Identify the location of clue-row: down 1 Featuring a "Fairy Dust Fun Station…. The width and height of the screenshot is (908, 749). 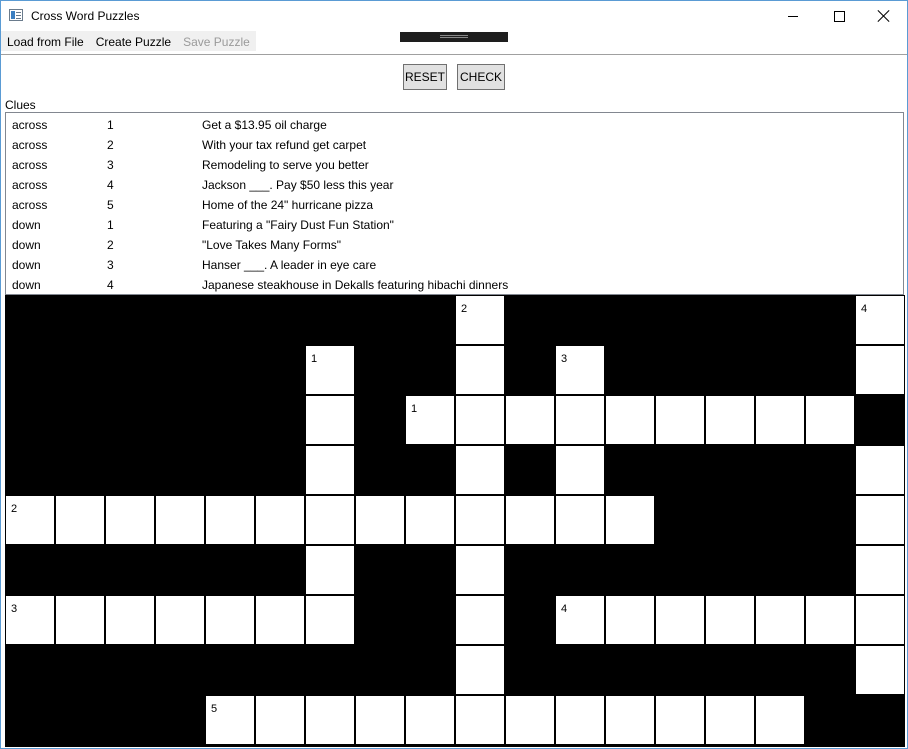
(454, 225).